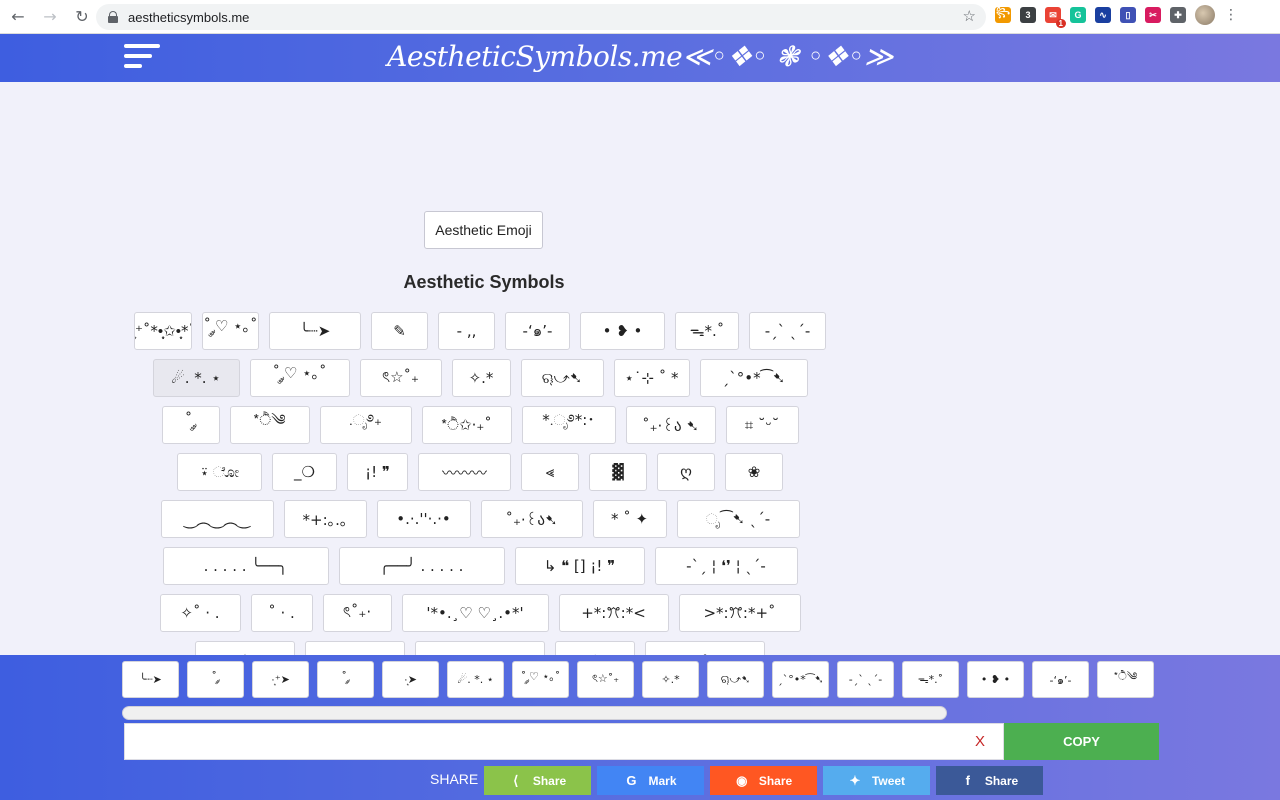 This screenshot has width=1280, height=800. What do you see at coordinates (930, 679) in the screenshot?
I see `recent-symbol-button: ᯓ*.˚` at bounding box center [930, 679].